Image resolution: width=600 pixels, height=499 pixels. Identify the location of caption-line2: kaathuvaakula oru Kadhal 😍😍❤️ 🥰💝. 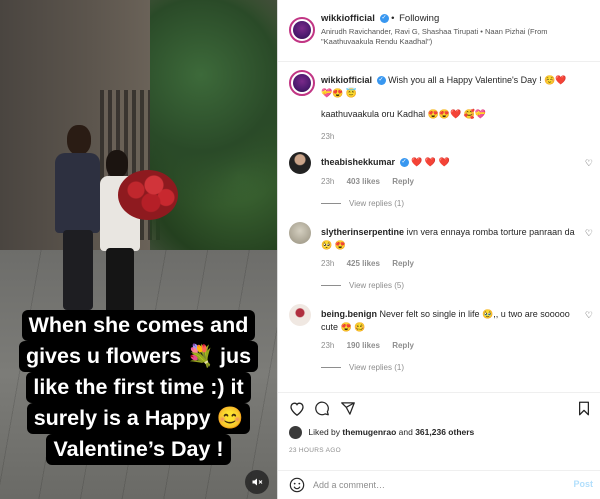
(404, 114).